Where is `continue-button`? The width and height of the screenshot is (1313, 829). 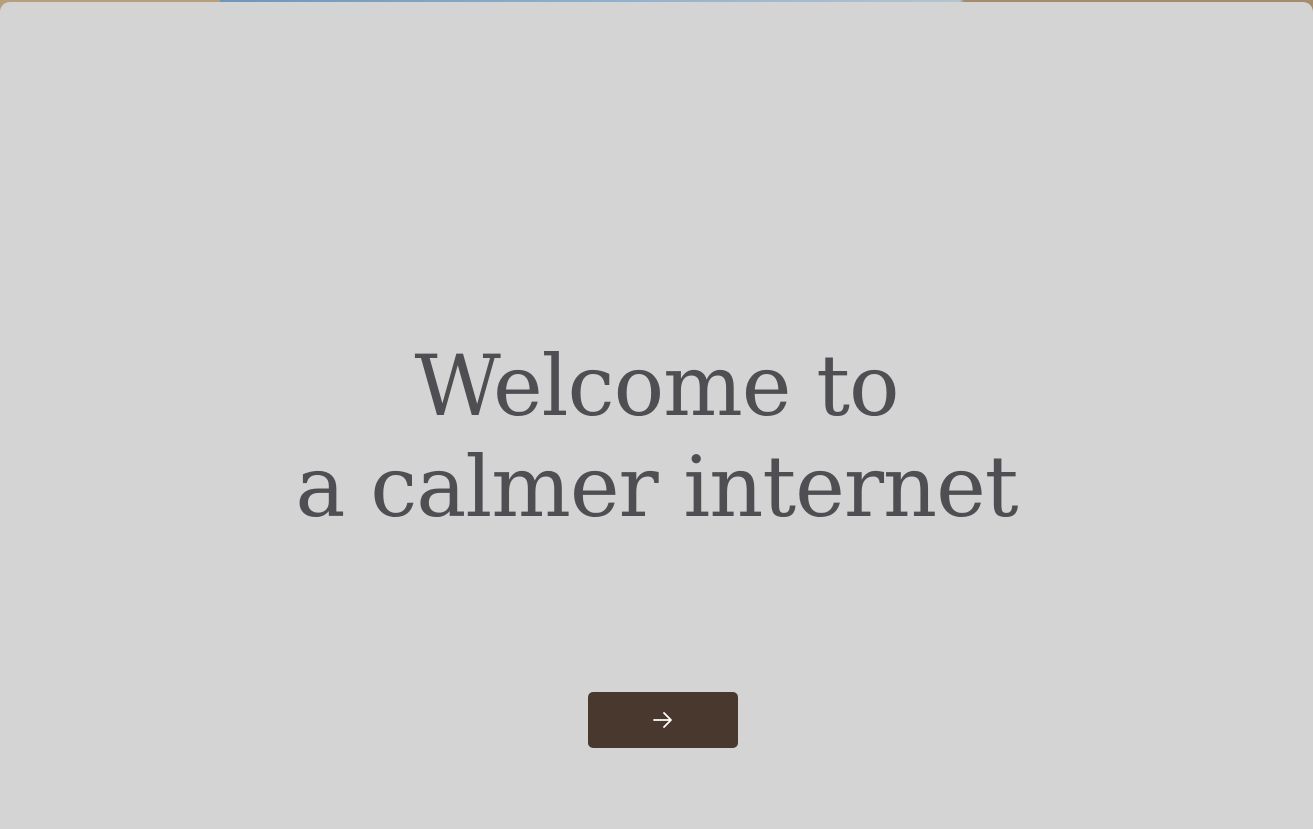 continue-button is located at coordinates (663, 720).